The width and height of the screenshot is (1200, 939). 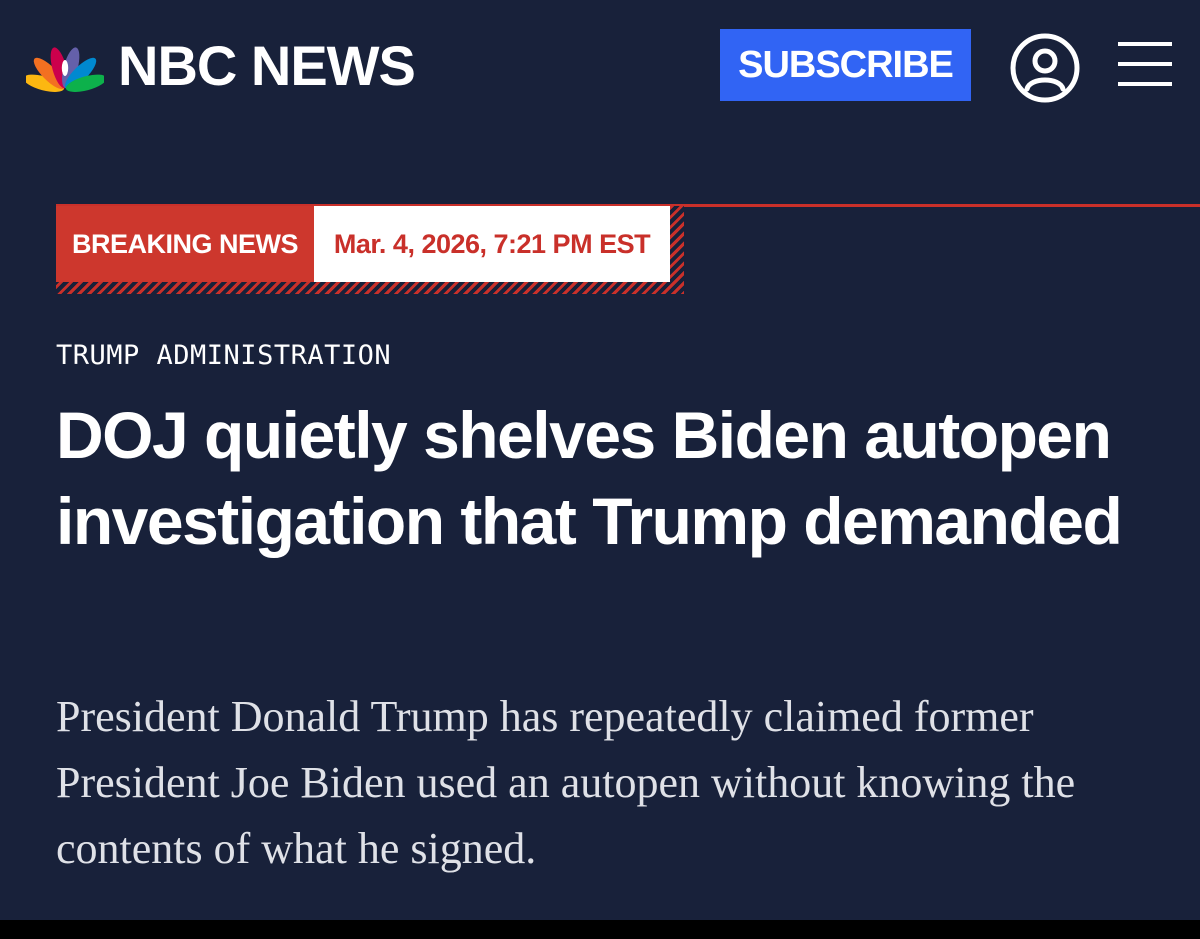 I want to click on section-label: TRUMP ADMINISTRATION, so click(x=223, y=356).